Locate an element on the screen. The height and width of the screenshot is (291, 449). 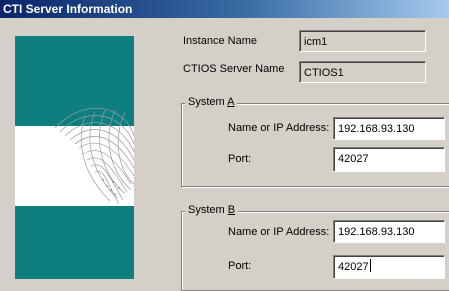
system-b-address-input: 192.168.93.130 is located at coordinates (389, 231).